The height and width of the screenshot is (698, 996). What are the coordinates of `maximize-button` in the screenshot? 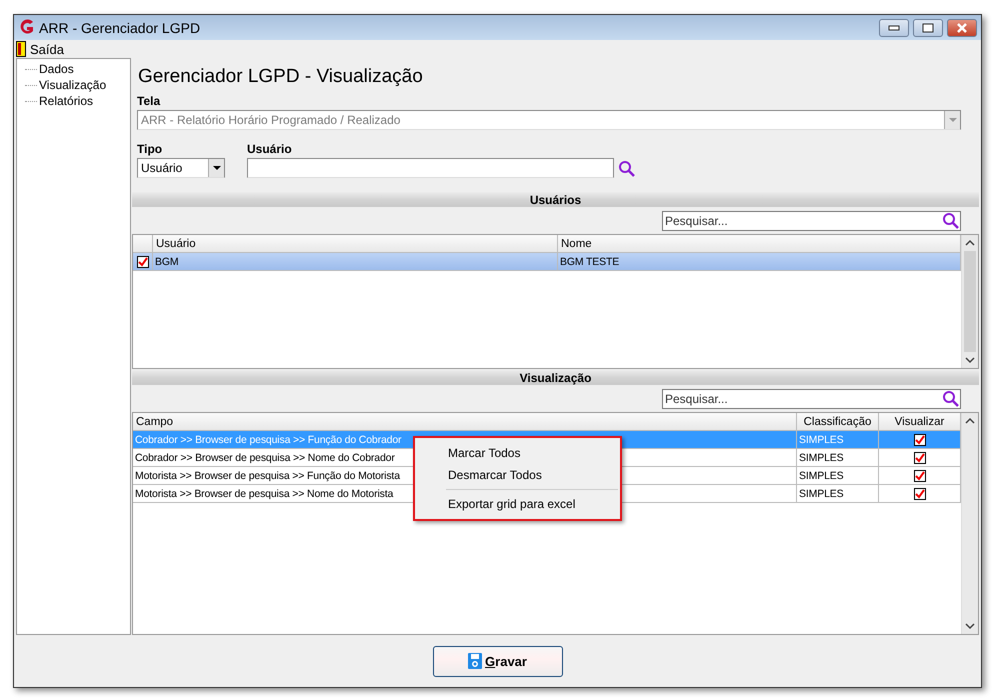 It's located at (928, 27).